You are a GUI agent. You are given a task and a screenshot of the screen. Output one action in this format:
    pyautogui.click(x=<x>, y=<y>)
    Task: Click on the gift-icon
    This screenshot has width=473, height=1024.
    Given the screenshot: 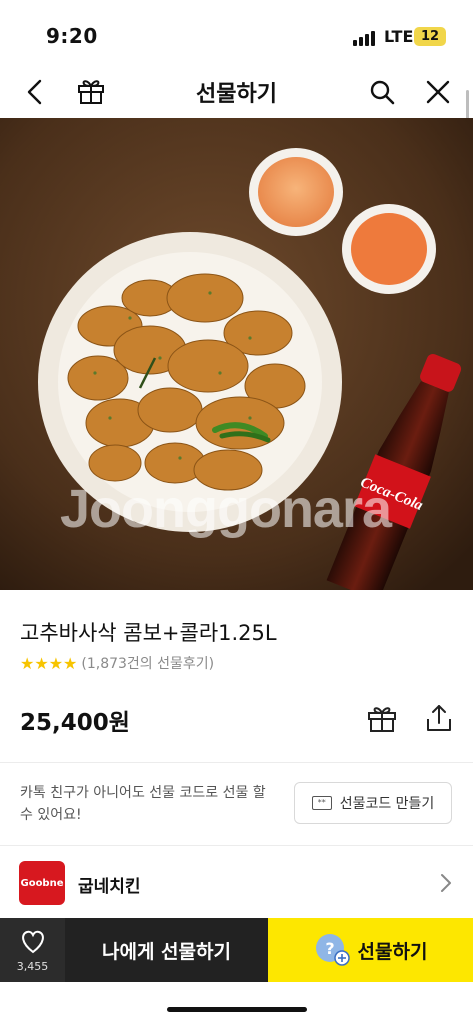 What is the action you would take?
    pyautogui.click(x=382, y=718)
    